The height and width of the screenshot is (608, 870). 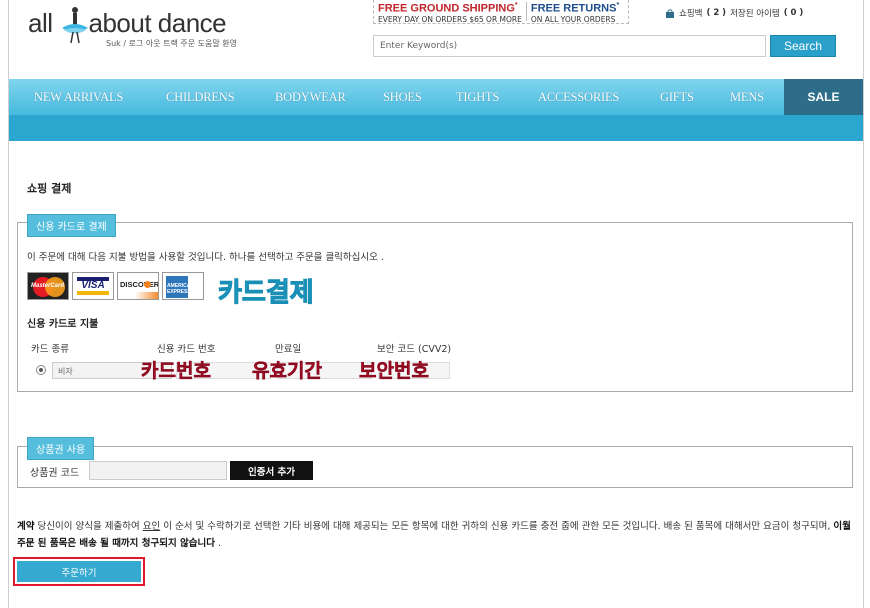 What do you see at coordinates (266, 293) in the screenshot?
I see `card-payment-annotation: 카드결제` at bounding box center [266, 293].